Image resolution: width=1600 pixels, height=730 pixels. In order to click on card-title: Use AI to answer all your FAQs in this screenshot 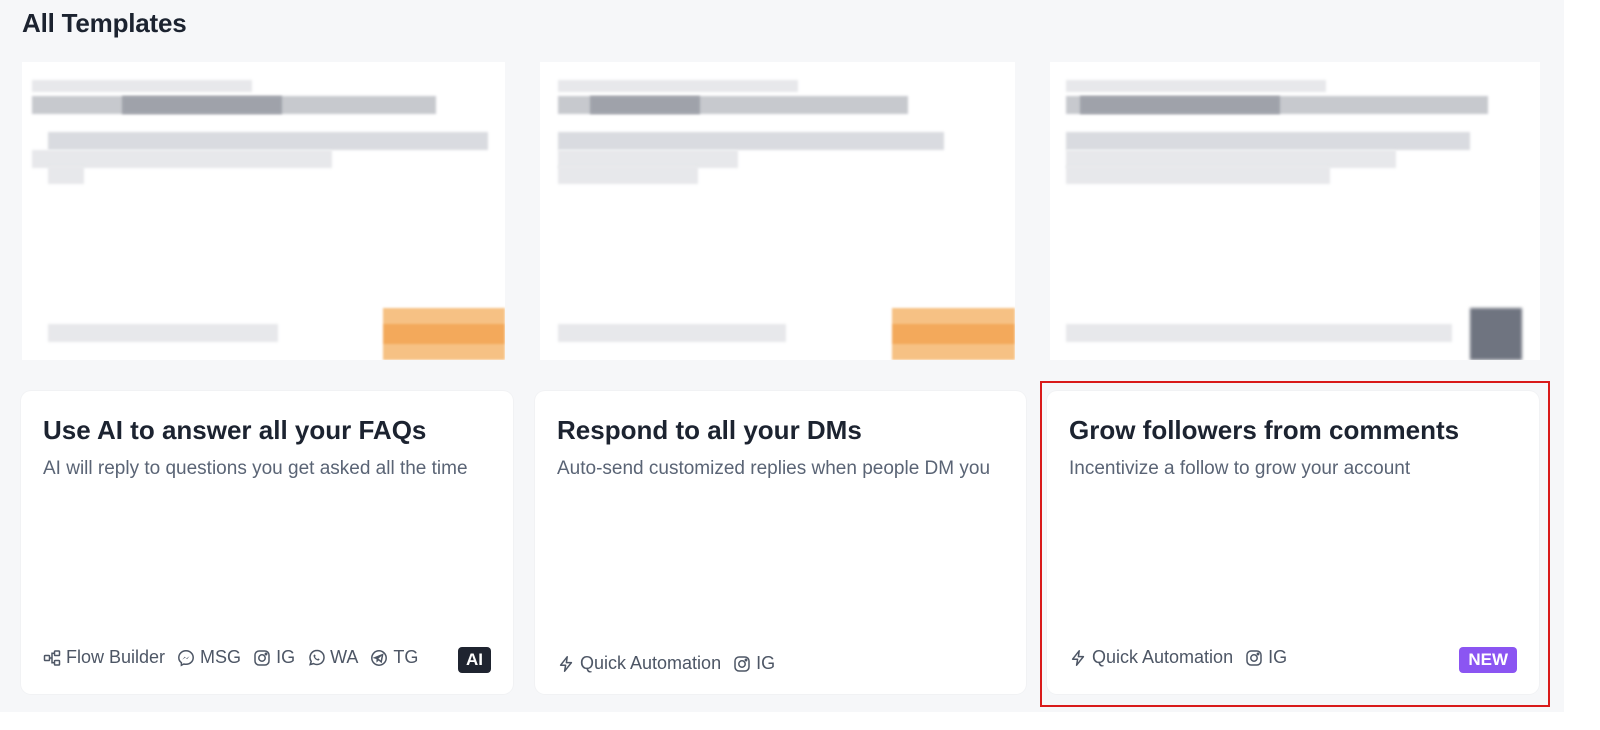, I will do `click(235, 430)`.